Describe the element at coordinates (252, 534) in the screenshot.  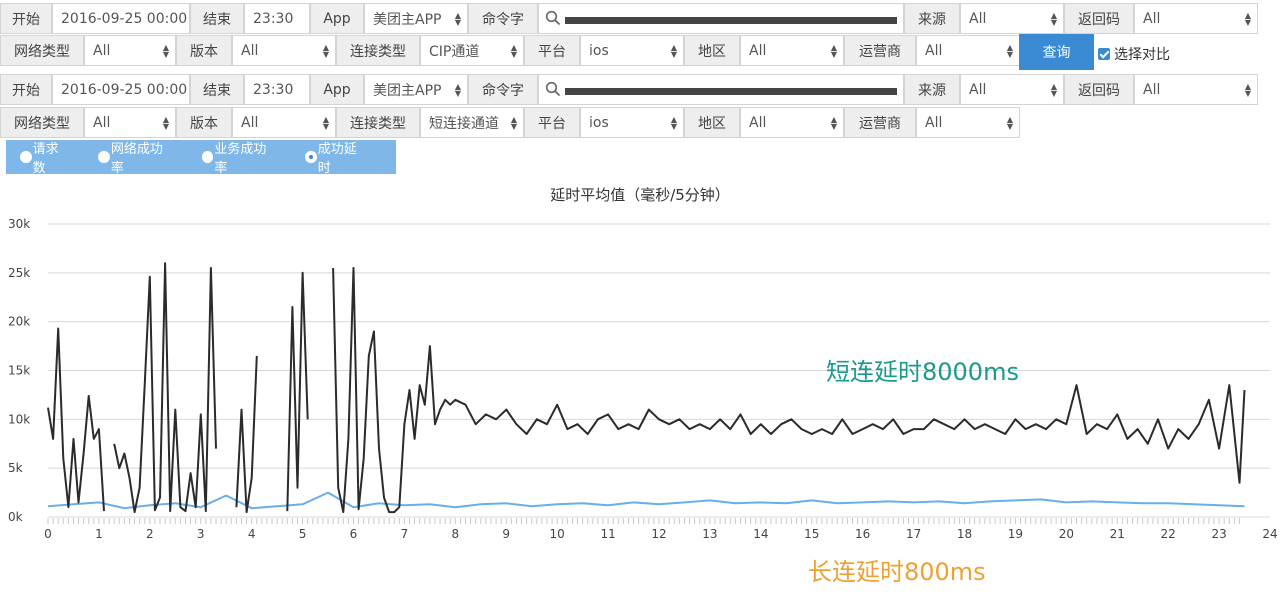
I see `x-tick-label: 4` at that location.